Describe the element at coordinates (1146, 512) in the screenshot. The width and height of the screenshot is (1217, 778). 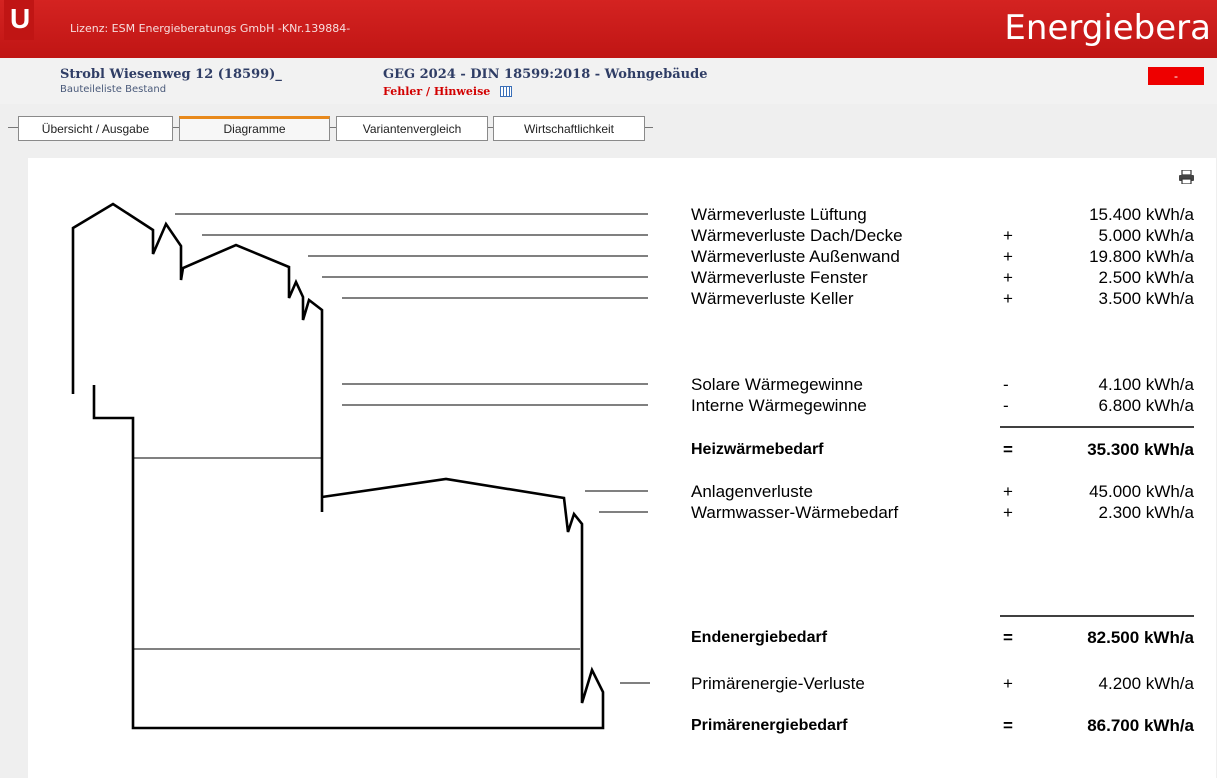
I see `value-hot-water-demand: 2.300 kWh/a` at that location.